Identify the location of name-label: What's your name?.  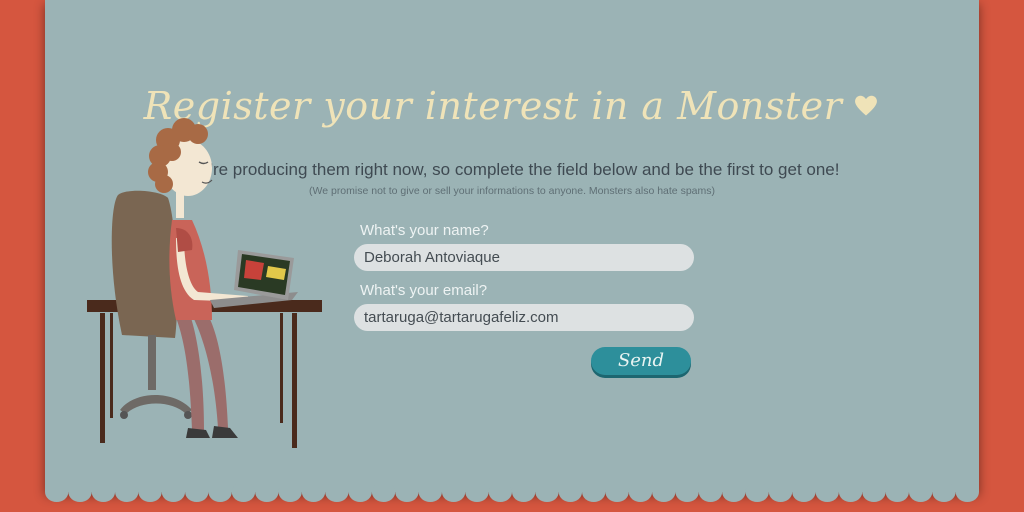
(424, 230).